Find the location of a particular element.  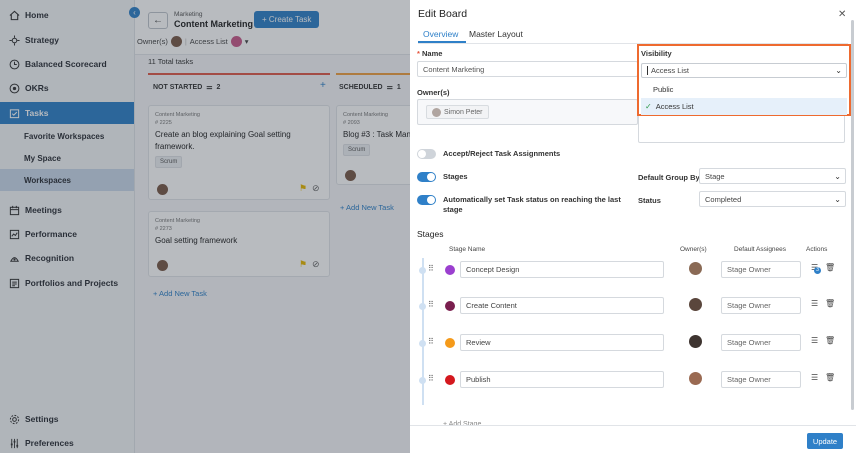

update-button: Update is located at coordinates (825, 441).